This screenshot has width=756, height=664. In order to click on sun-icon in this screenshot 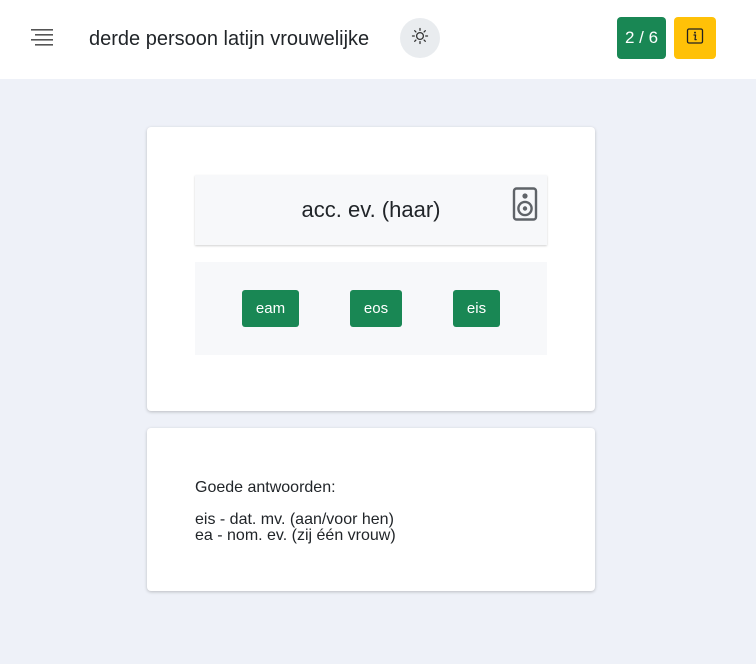, I will do `click(420, 38)`.